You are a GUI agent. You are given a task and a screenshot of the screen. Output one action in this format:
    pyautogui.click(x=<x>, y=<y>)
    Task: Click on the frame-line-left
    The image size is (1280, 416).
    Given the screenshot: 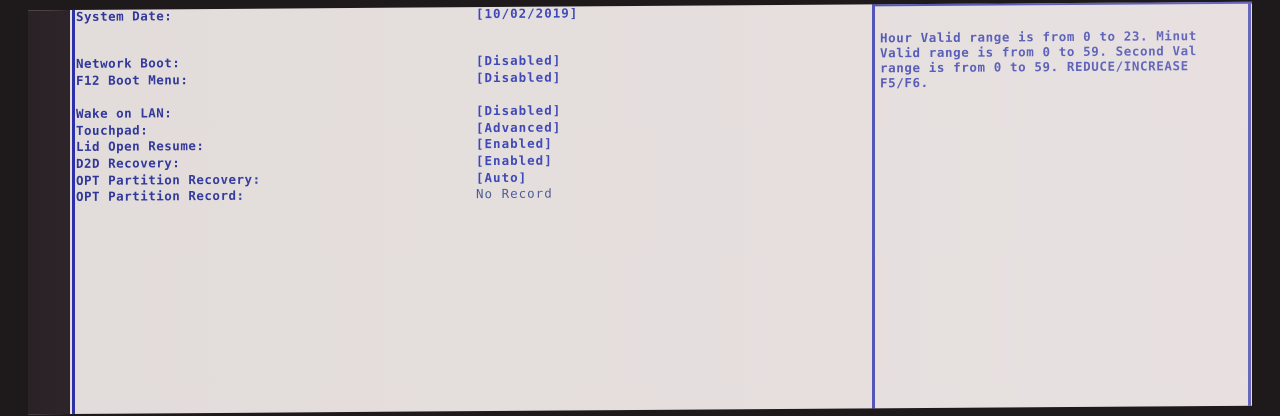 What is the action you would take?
    pyautogui.click(x=73, y=211)
    